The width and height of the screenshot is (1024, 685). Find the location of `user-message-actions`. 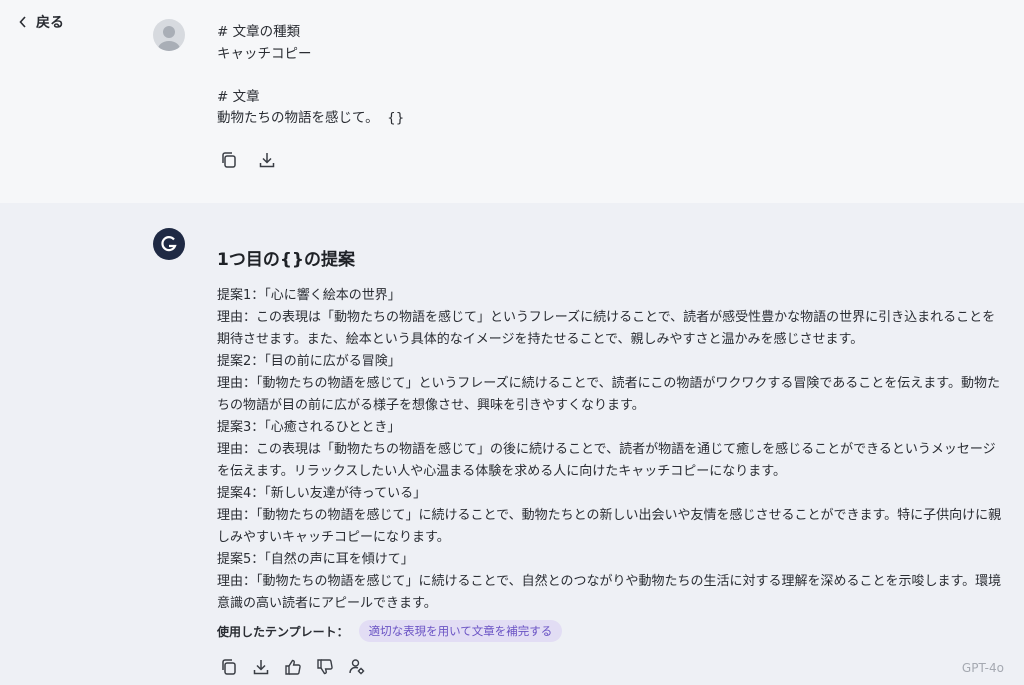

user-message-actions is located at coordinates (248, 160).